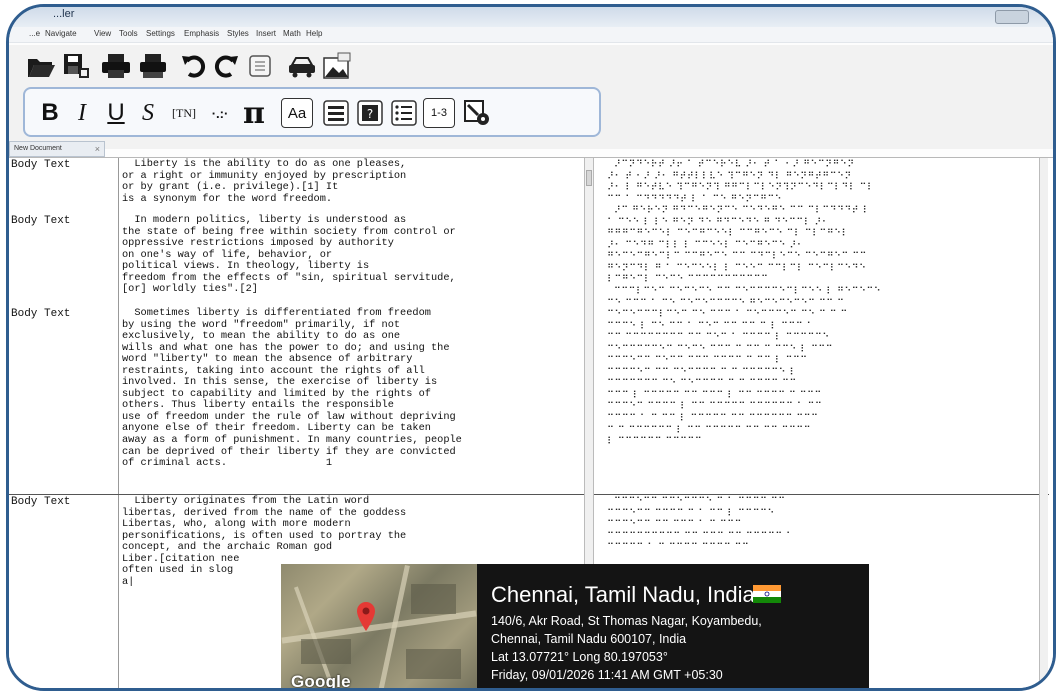 Image resolution: width=1061 pixels, height=695 pixels. Describe the element at coordinates (767, 594) in the screenshot. I see `india-flag-icon` at that location.